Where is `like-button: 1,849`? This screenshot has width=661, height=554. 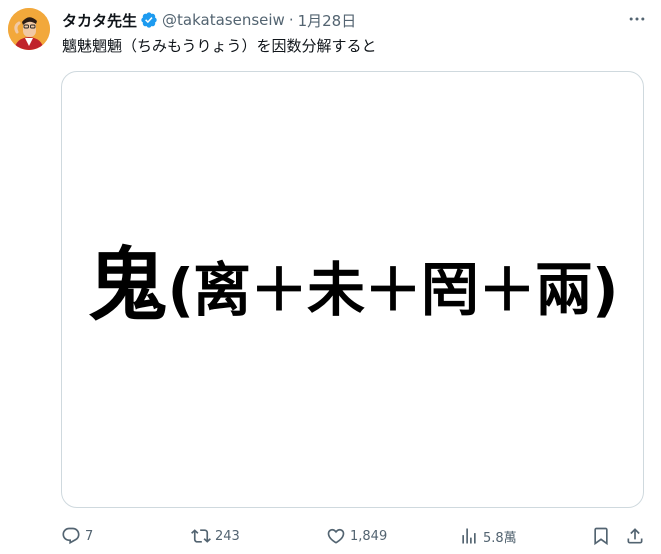 like-button: 1,849 is located at coordinates (356, 536).